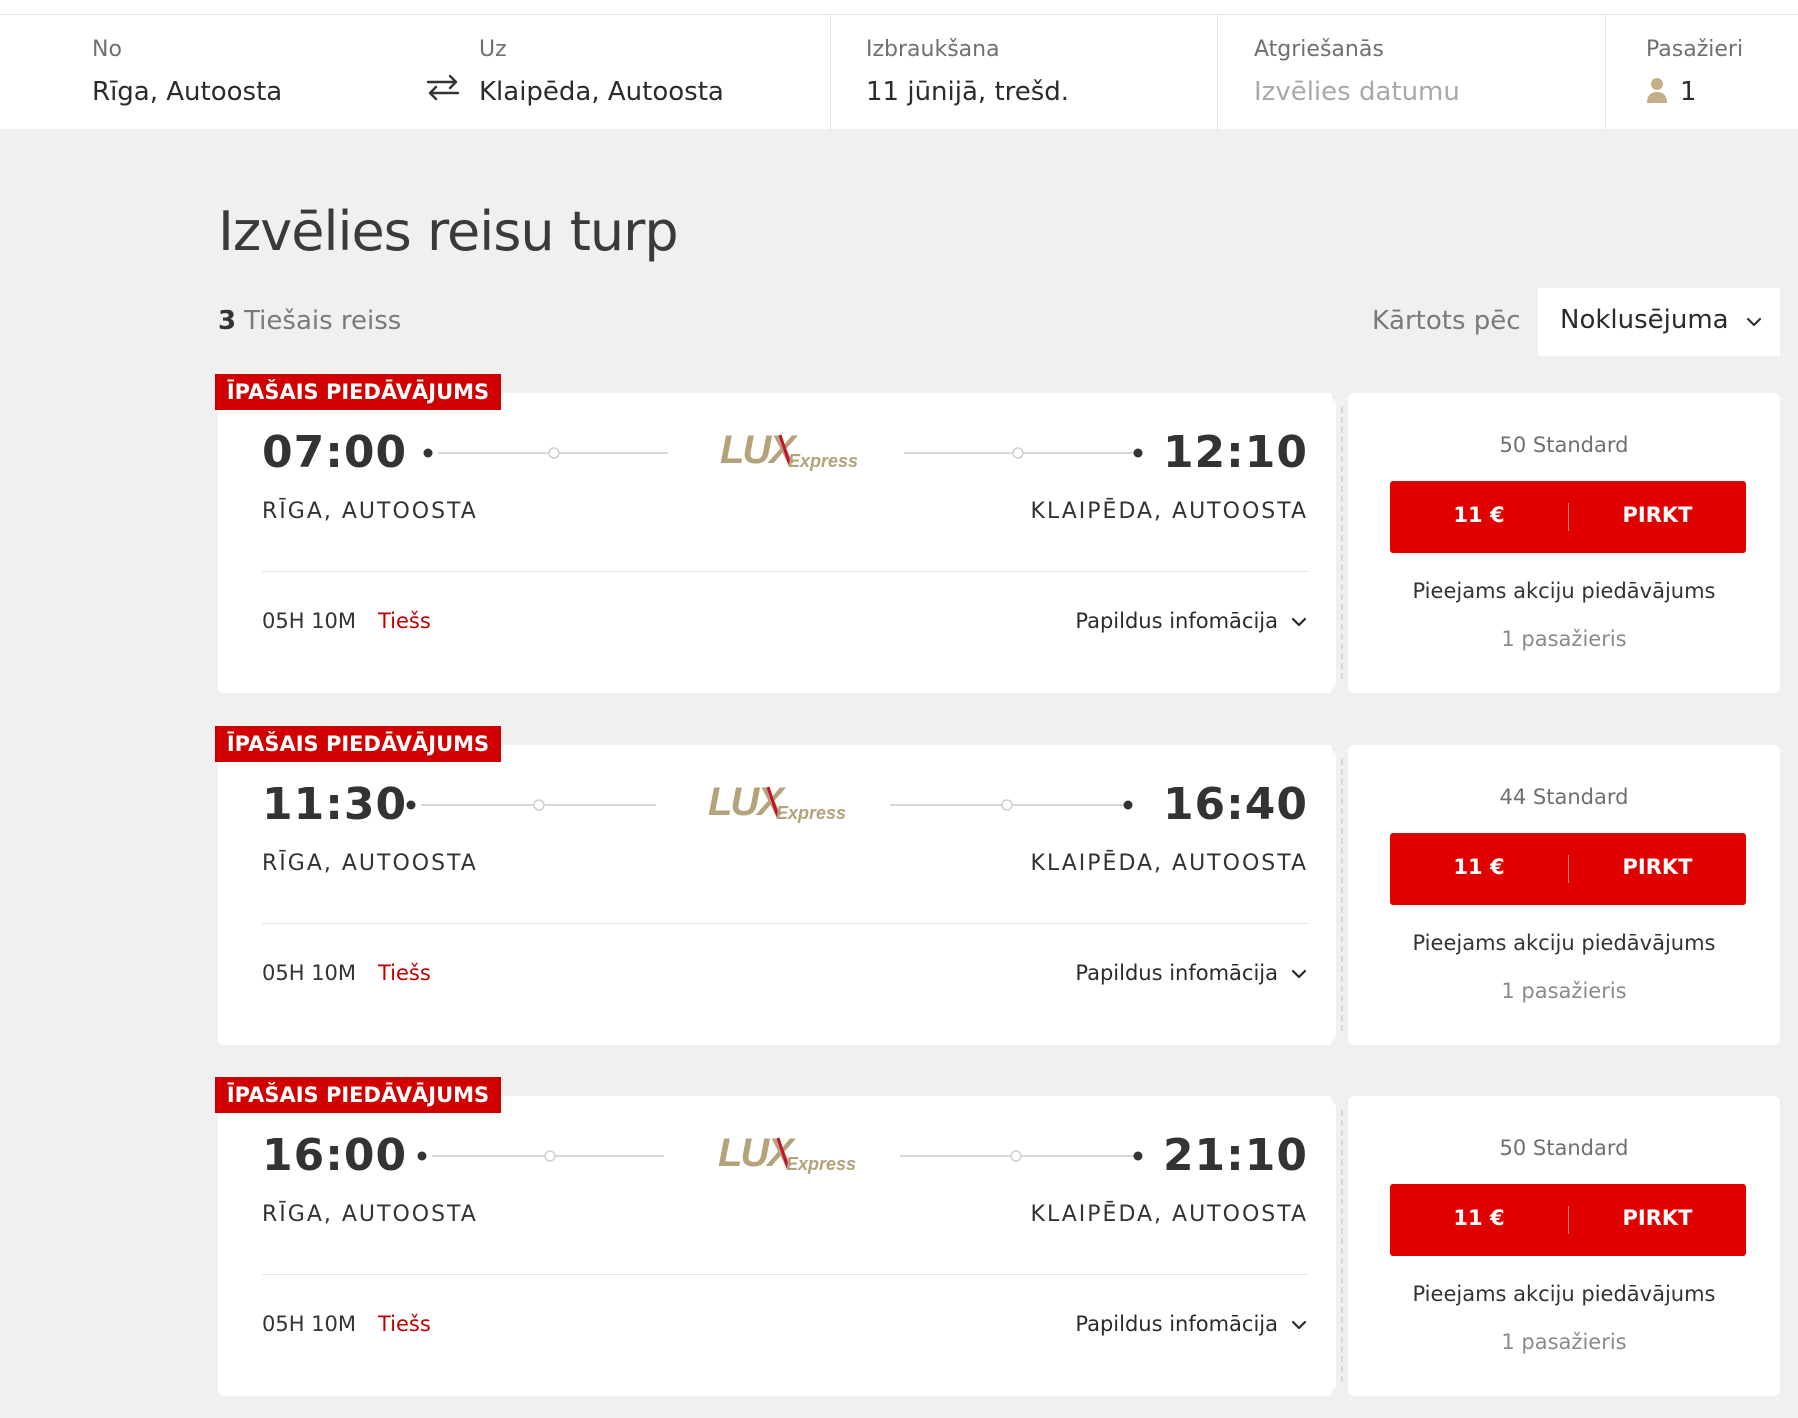 Image resolution: width=1798 pixels, height=1418 pixels. What do you see at coordinates (1319, 49) in the screenshot?
I see `return-label: Atgriešanās` at bounding box center [1319, 49].